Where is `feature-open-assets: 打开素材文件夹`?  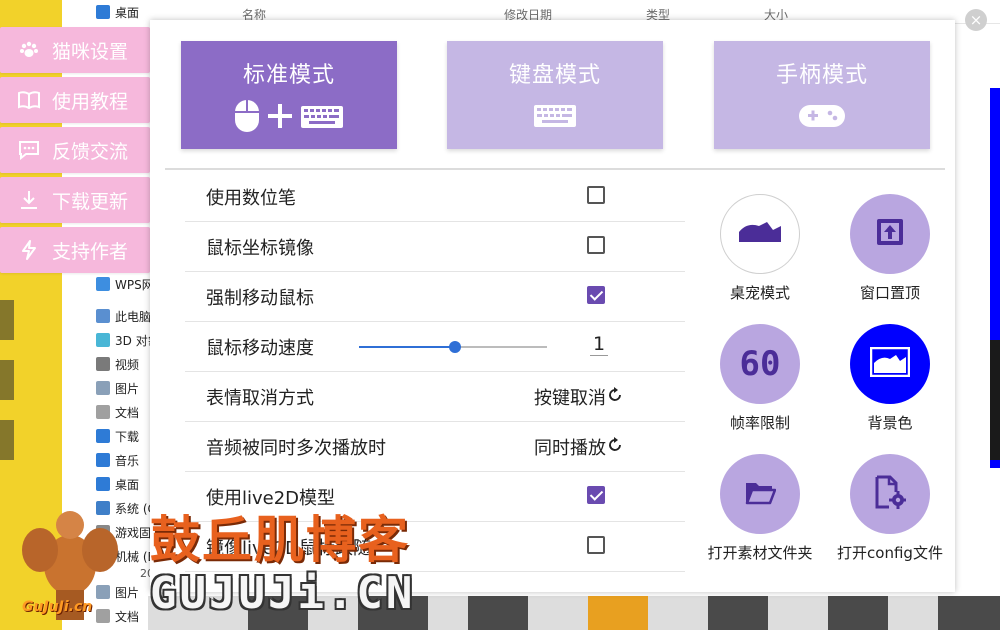 feature-open-assets: 打开素材文件夹 is located at coordinates (760, 508).